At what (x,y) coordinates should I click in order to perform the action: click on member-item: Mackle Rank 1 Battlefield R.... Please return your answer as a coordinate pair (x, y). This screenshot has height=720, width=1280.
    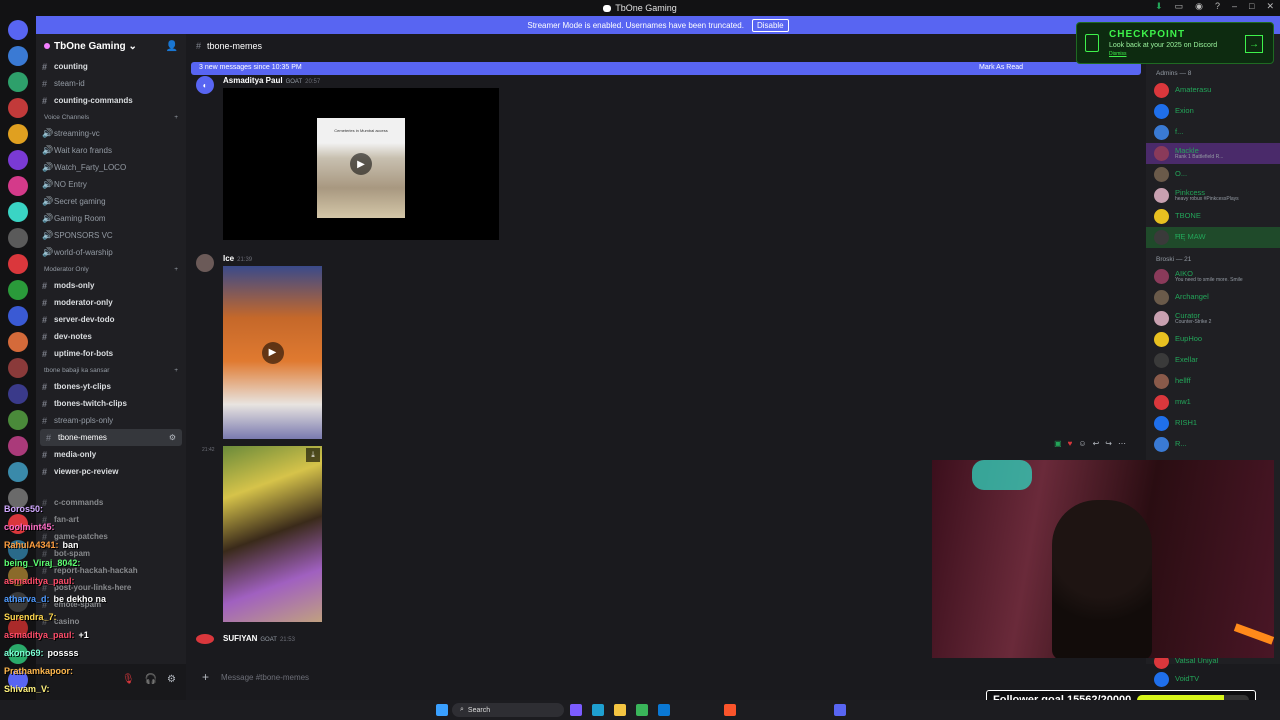
    Looking at the image, I should click on (1213, 153).